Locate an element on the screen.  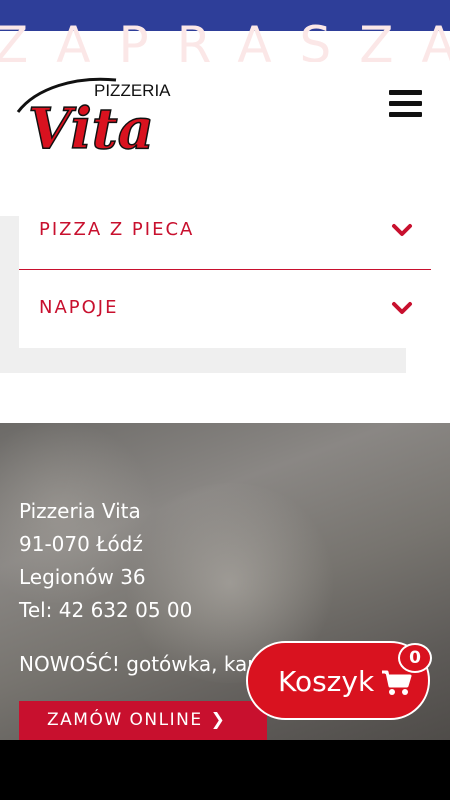
menu-item-label: NAPOJE is located at coordinates (79, 307).